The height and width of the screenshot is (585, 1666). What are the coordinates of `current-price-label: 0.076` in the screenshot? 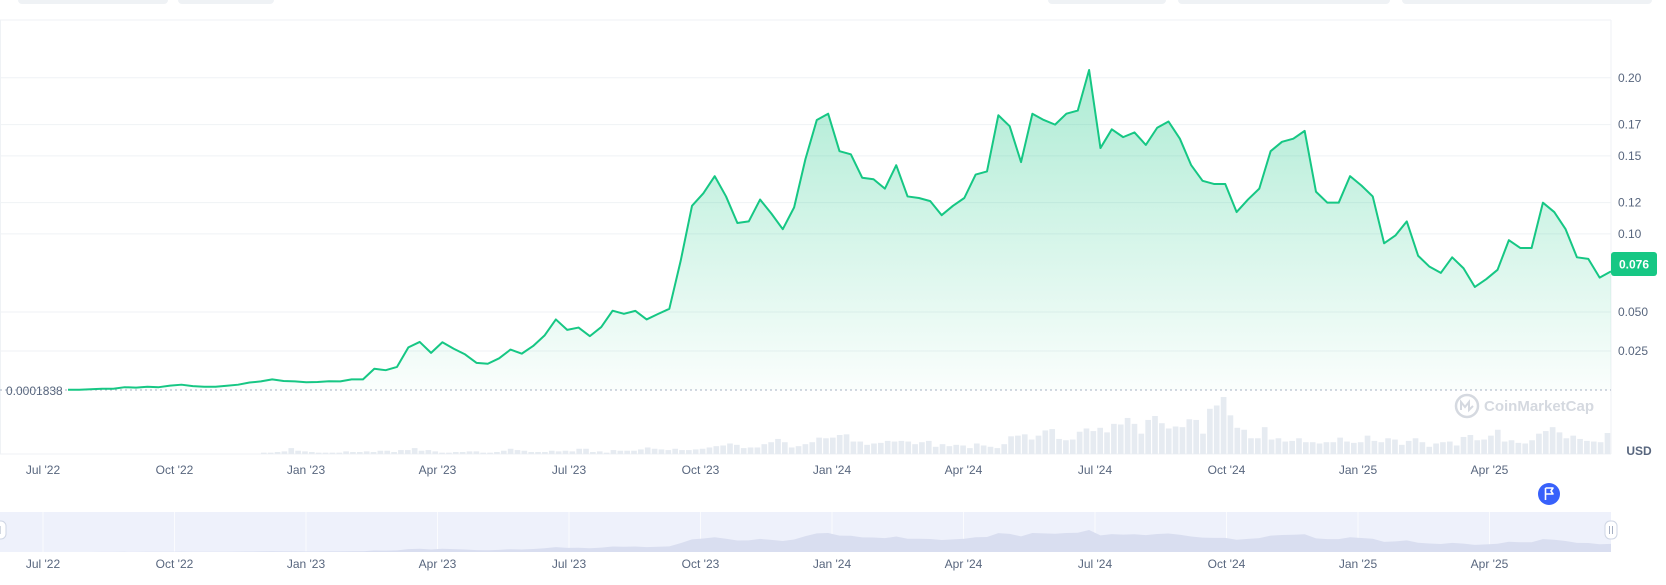 It's located at (1634, 265).